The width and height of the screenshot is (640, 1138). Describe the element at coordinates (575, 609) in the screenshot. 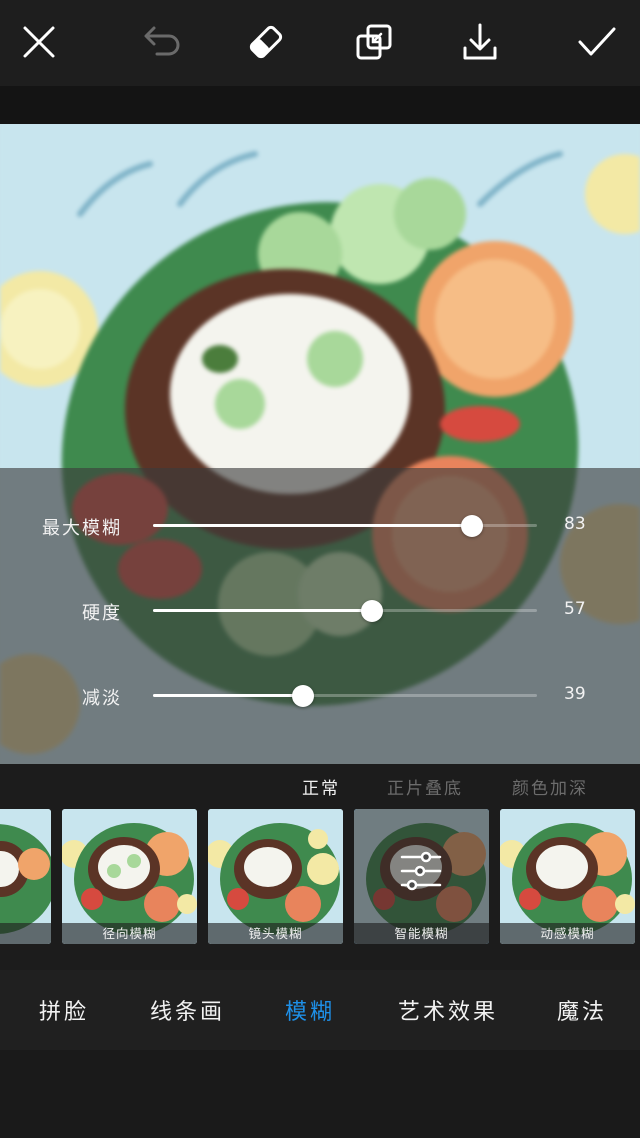

I see `slider-value: 57` at that location.